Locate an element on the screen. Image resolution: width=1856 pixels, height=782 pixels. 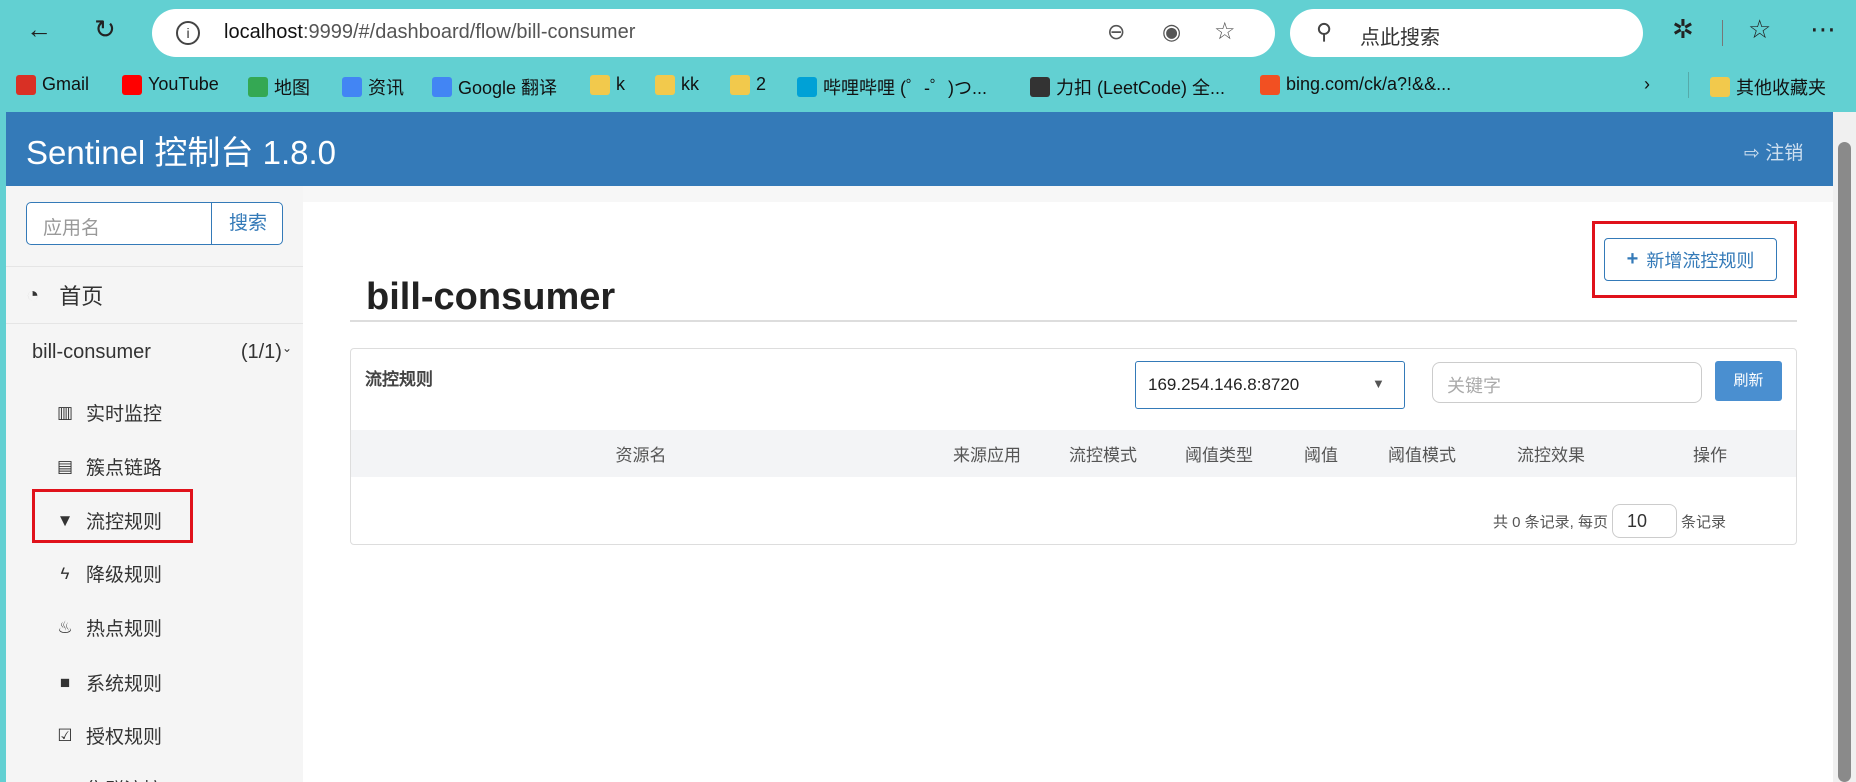
dashboard-icon: ◔ is located at coordinates (33, 294).